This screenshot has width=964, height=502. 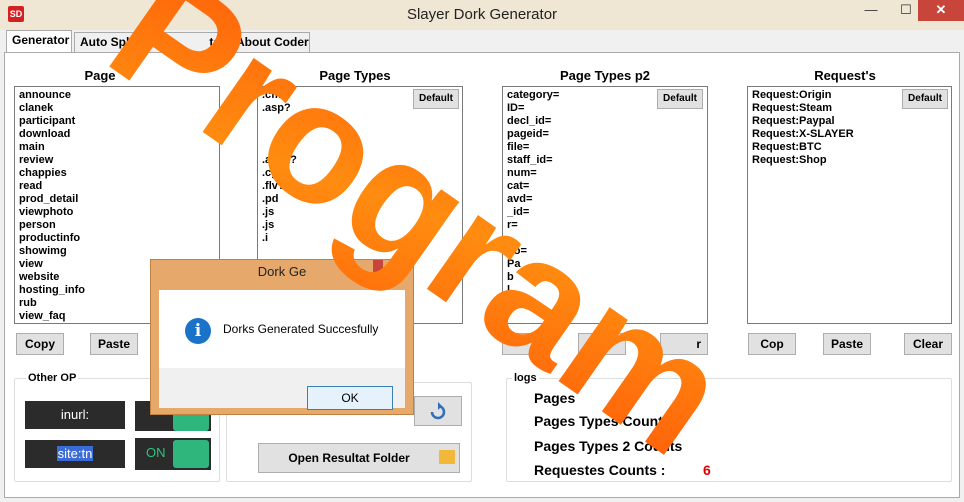 I want to click on requests-count-label: Requestes Counts :, so click(x=600, y=470).